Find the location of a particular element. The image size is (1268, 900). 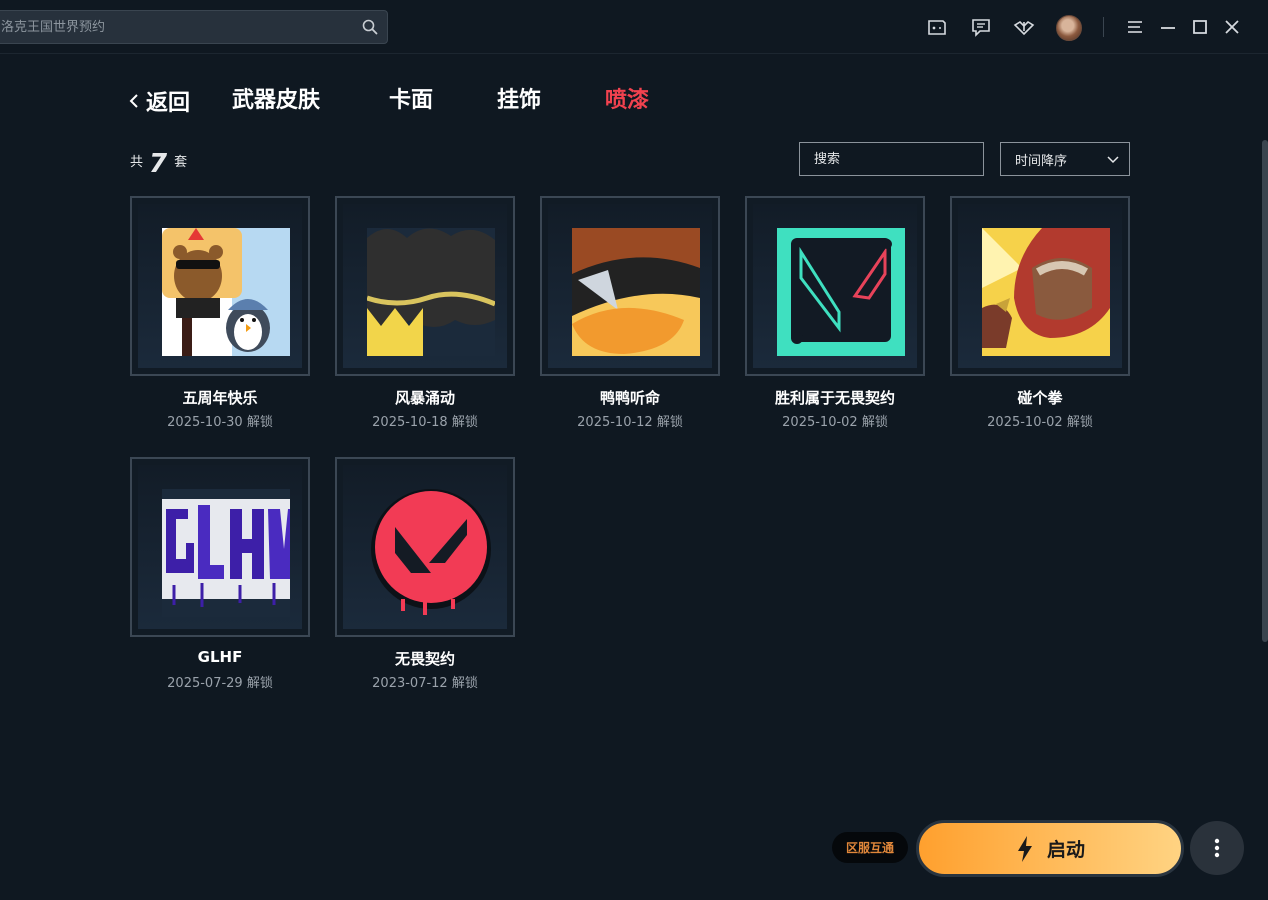

valorant-icon is located at coordinates (1024, 27).